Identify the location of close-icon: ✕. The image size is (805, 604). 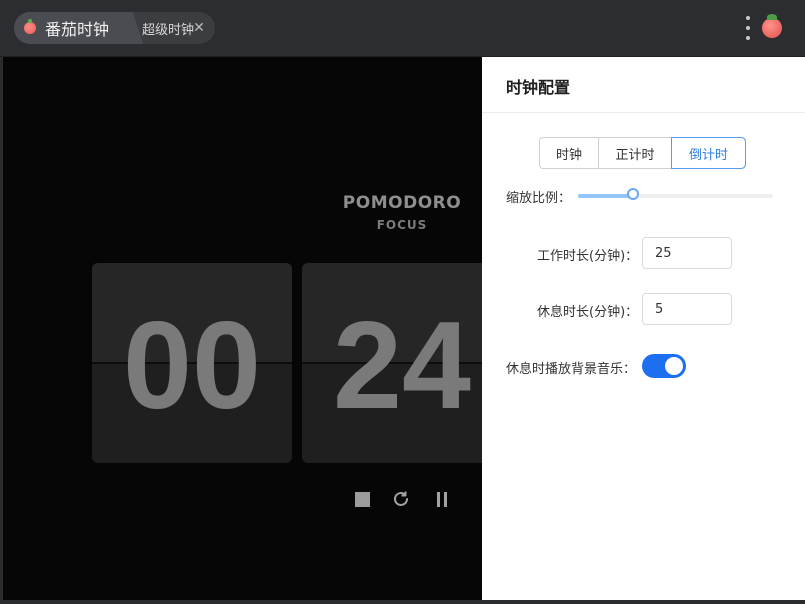
(199, 28).